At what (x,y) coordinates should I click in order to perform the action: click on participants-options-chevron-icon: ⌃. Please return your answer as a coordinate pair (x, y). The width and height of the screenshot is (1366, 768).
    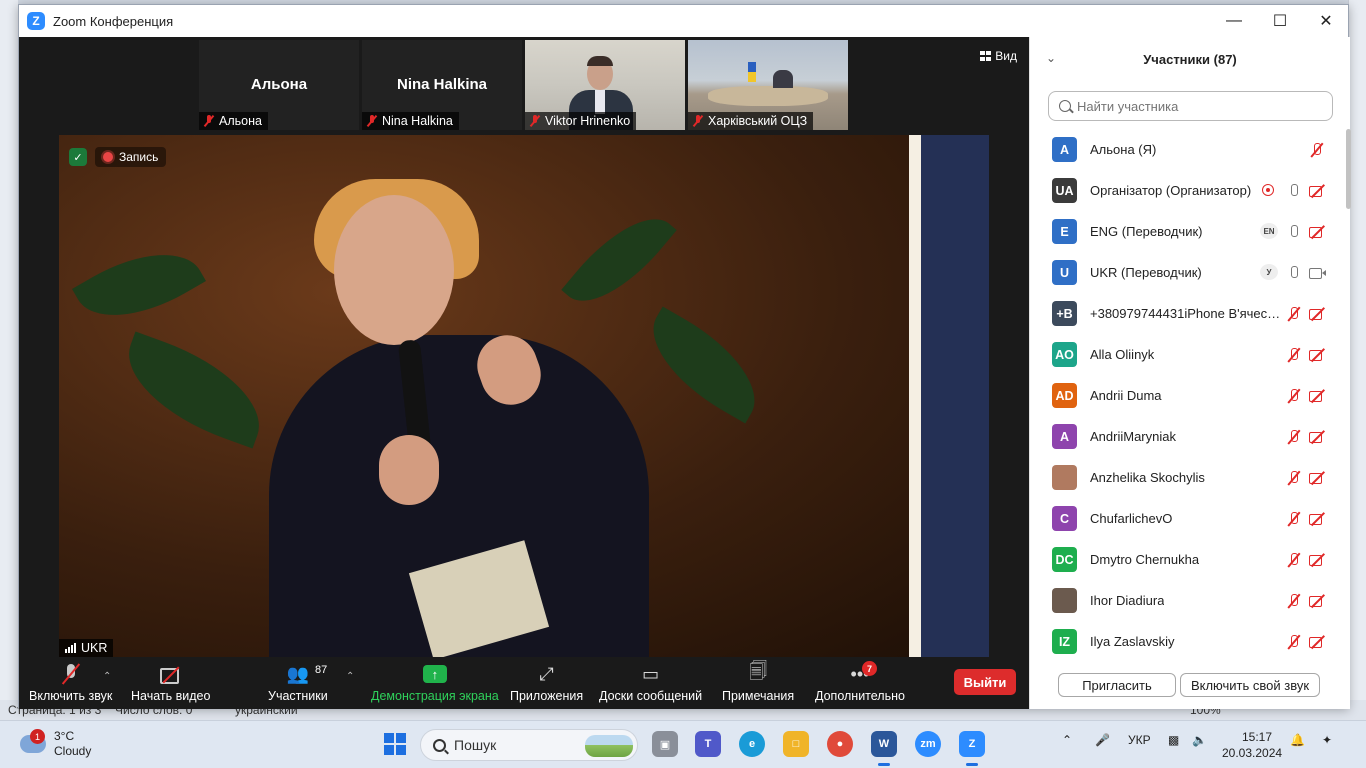
    Looking at the image, I should click on (350, 676).